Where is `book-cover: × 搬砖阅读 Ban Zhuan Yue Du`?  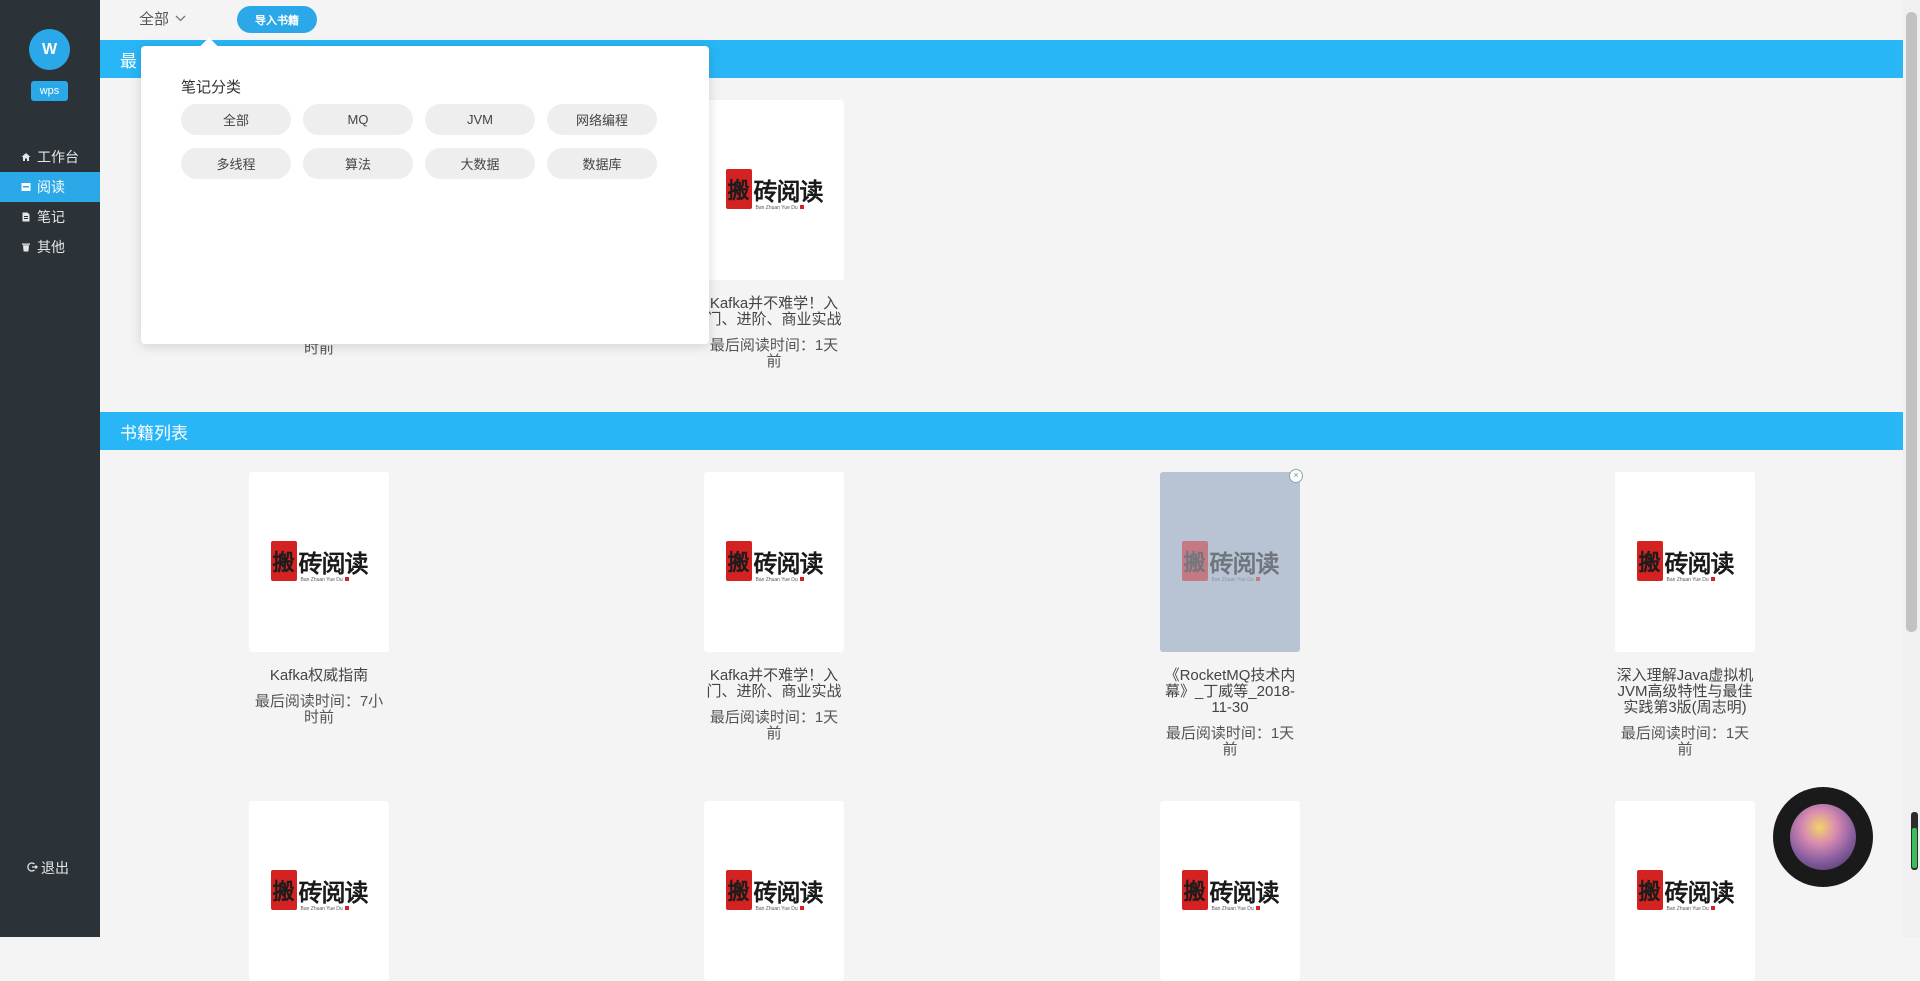 book-cover: × 搬砖阅读 Ban Zhuan Yue Du is located at coordinates (1231, 560).